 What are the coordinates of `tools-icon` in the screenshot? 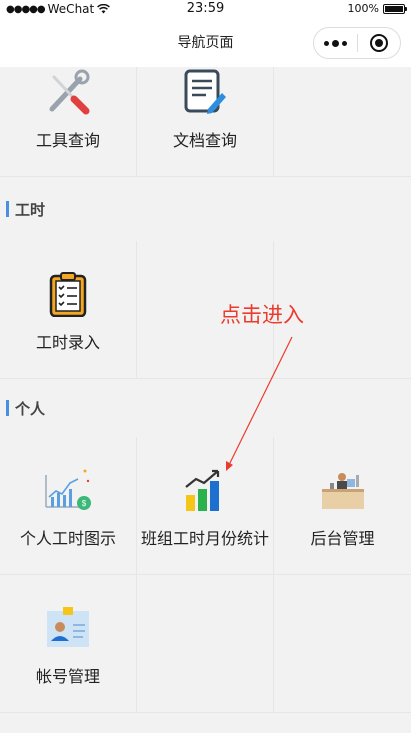 It's located at (68, 92).